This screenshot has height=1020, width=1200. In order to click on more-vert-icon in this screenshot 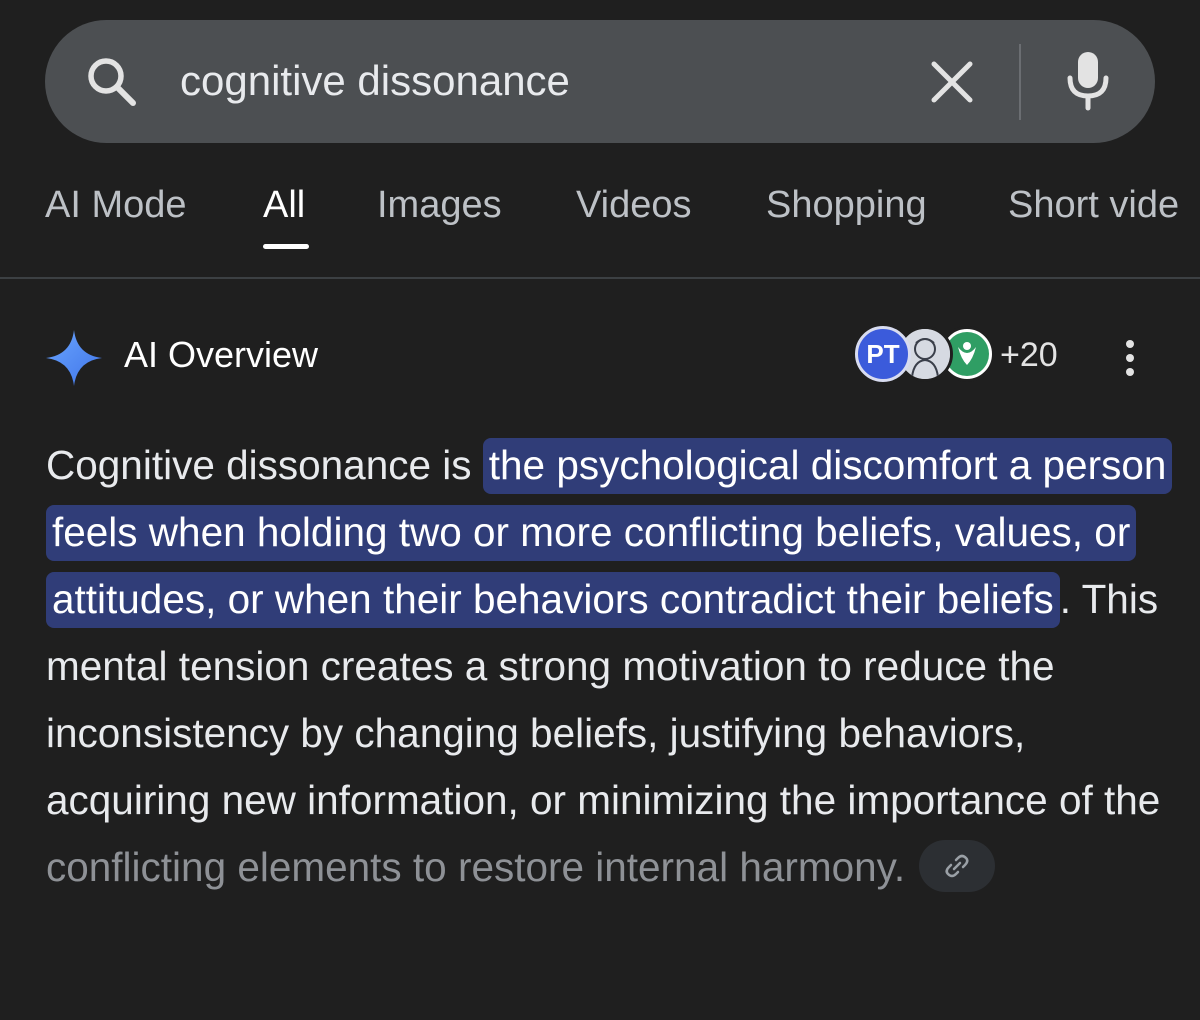, I will do `click(1130, 358)`.